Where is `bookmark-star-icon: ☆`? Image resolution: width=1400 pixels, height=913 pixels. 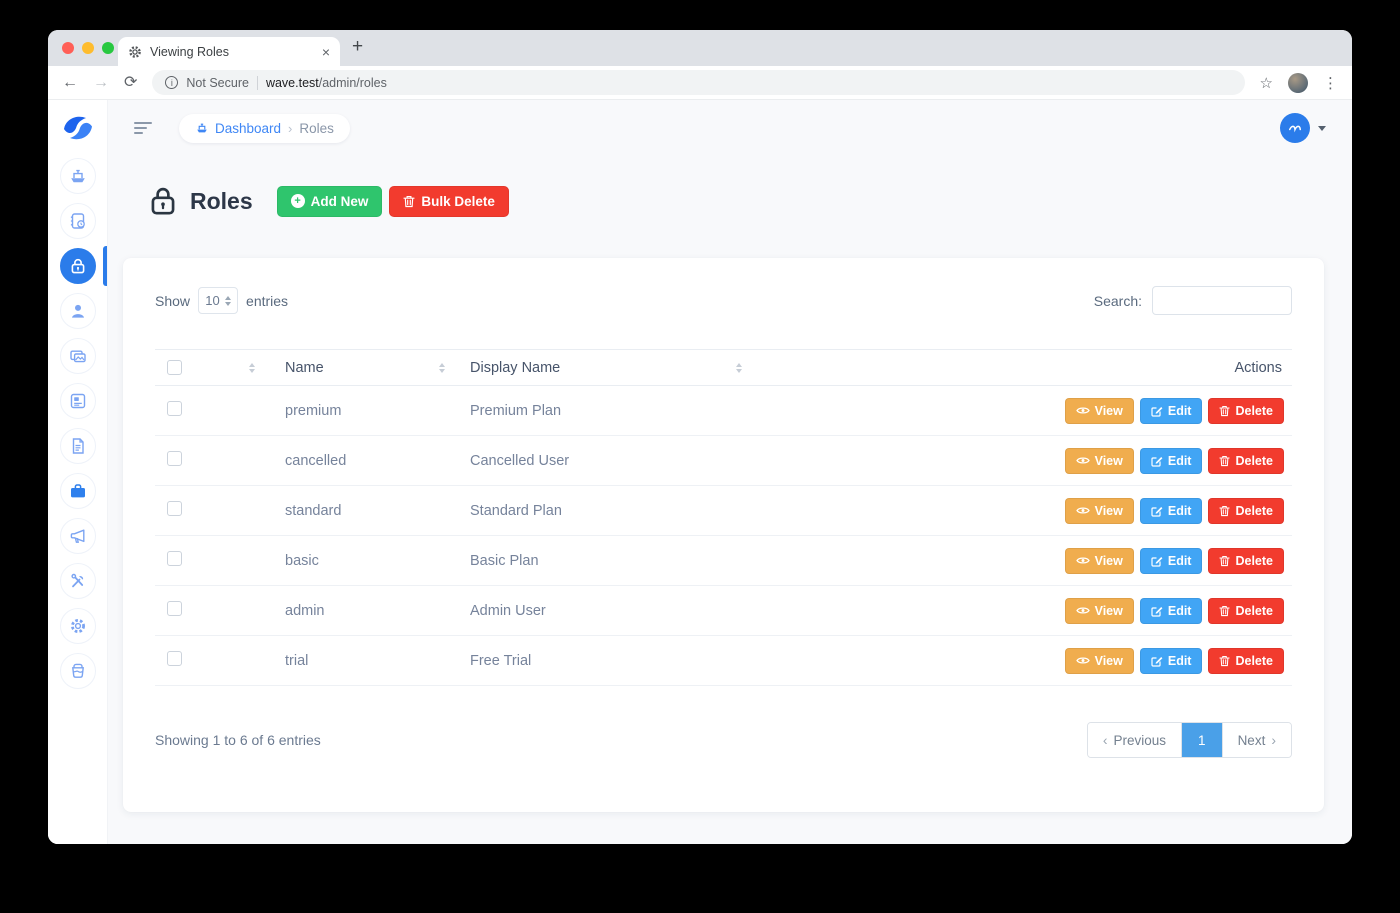
bookmark-star-icon: ☆ is located at coordinates (1266, 83).